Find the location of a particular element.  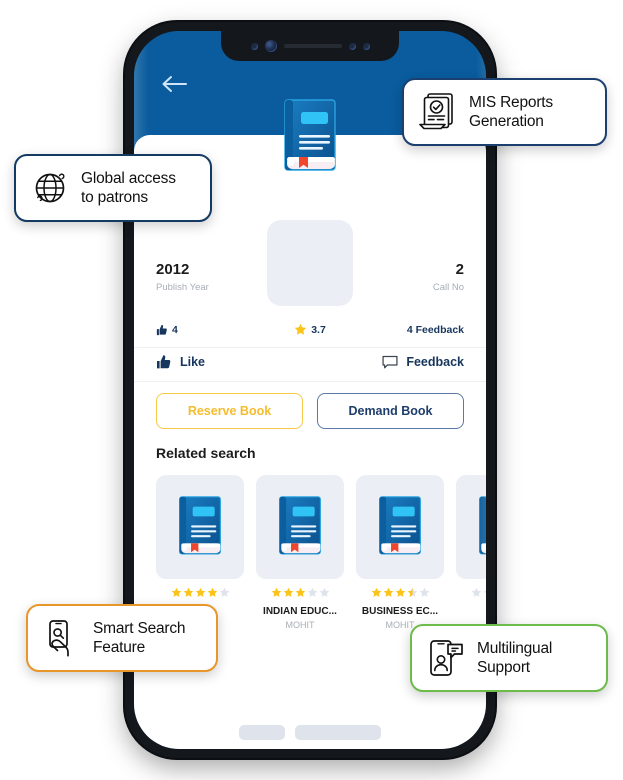

front-camera-icon is located at coordinates (270, 46).